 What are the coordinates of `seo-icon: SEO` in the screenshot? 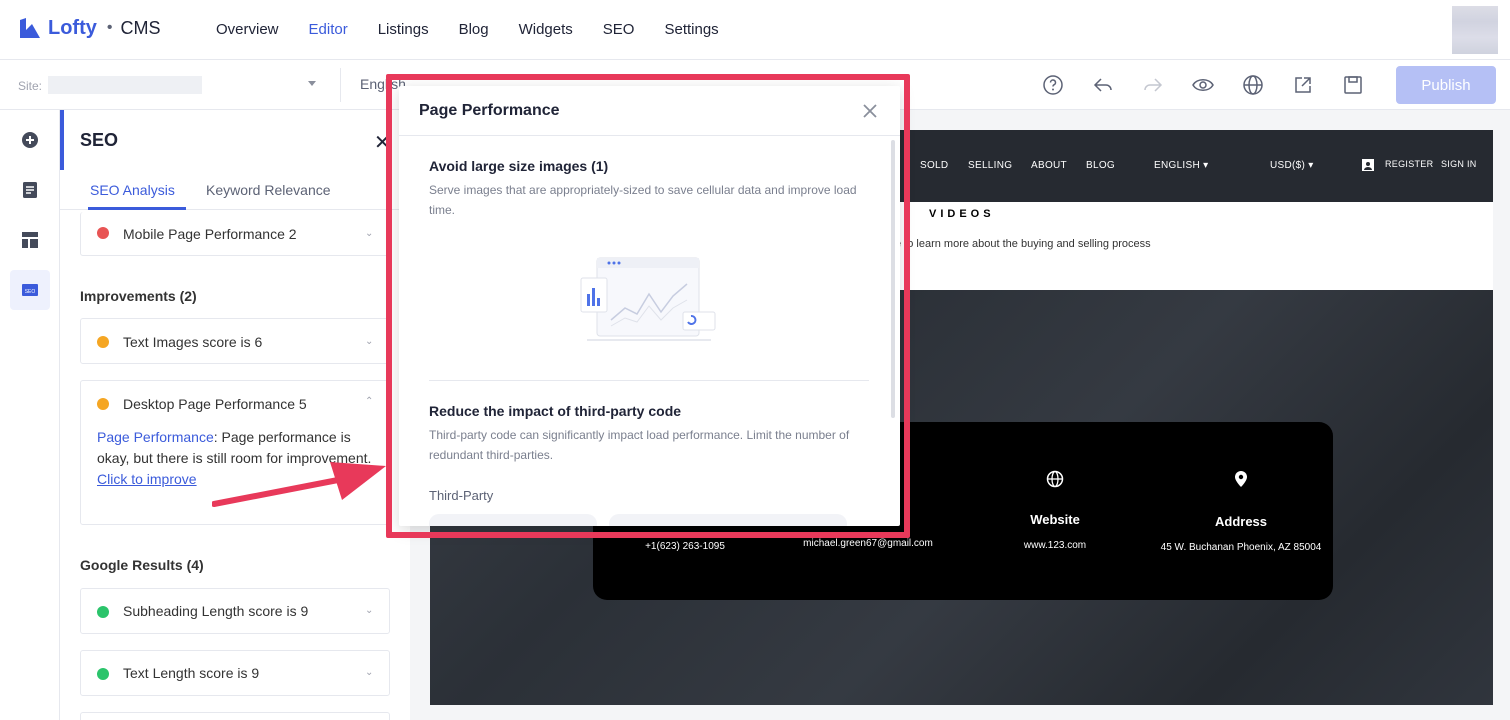 It's located at (30, 290).